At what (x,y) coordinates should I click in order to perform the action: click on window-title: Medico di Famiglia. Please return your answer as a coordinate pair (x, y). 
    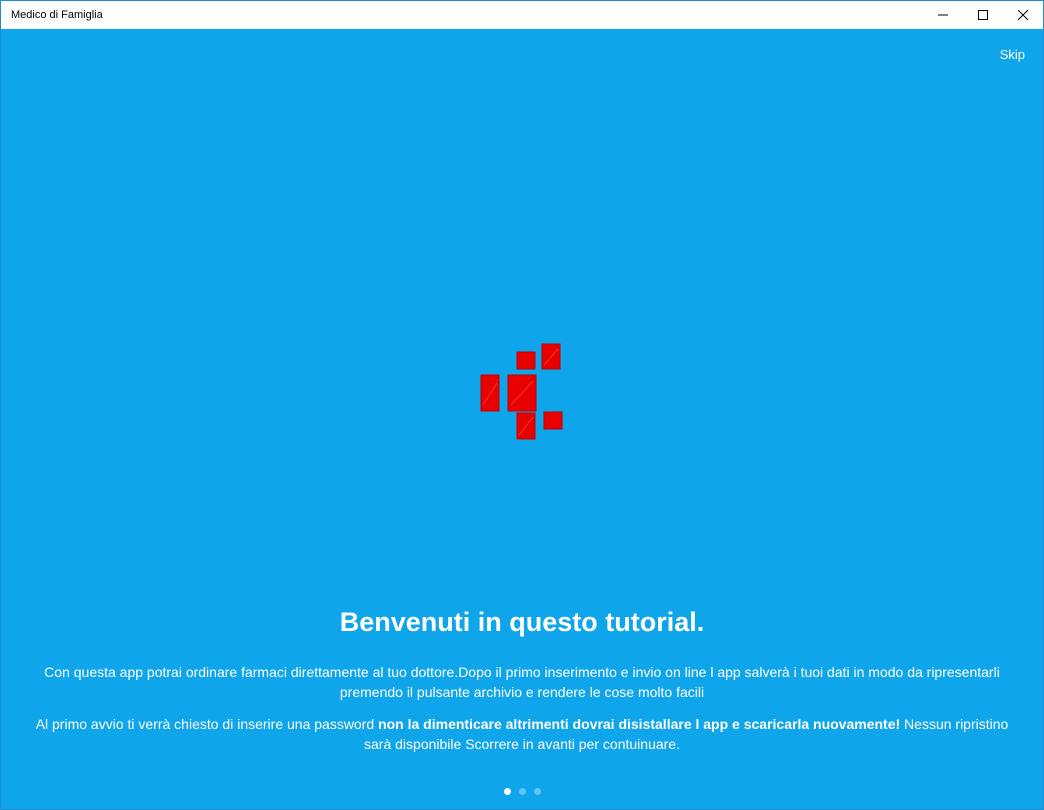
    Looking at the image, I should click on (57, 15).